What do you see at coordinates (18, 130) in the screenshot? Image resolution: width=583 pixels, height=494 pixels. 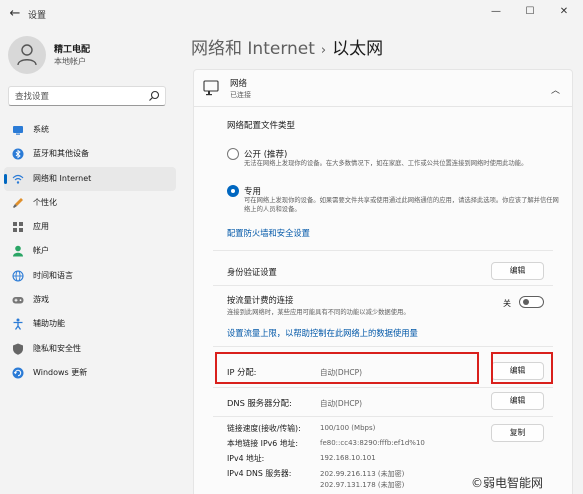 I see `system-icon` at bounding box center [18, 130].